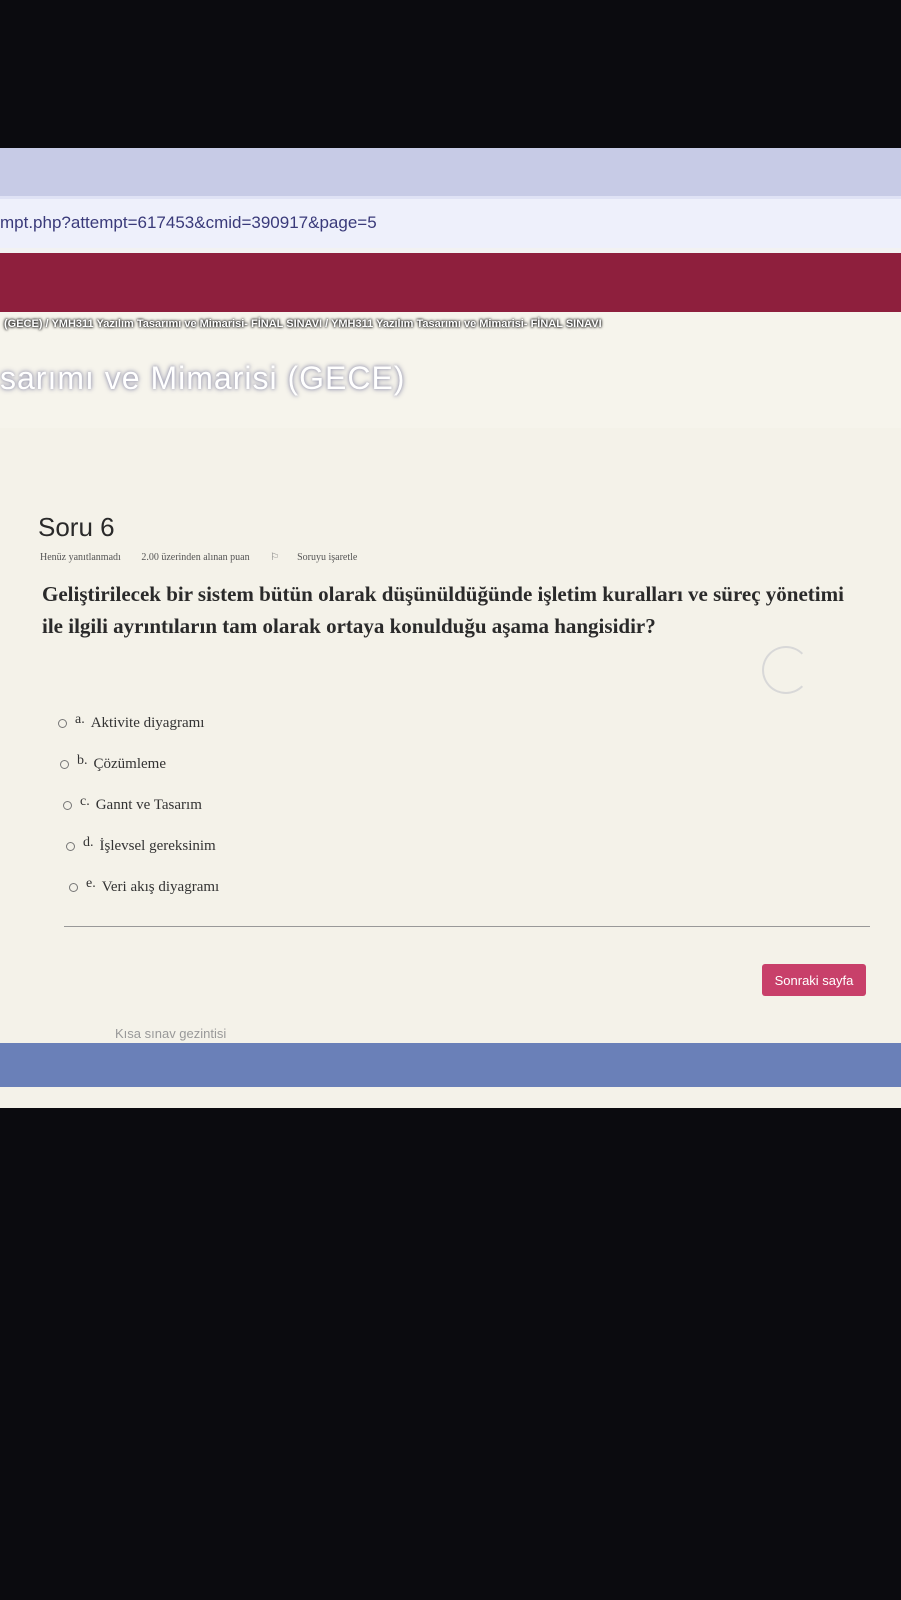 The image size is (901, 1600). I want to click on flag-icon: ⚐, so click(275, 557).